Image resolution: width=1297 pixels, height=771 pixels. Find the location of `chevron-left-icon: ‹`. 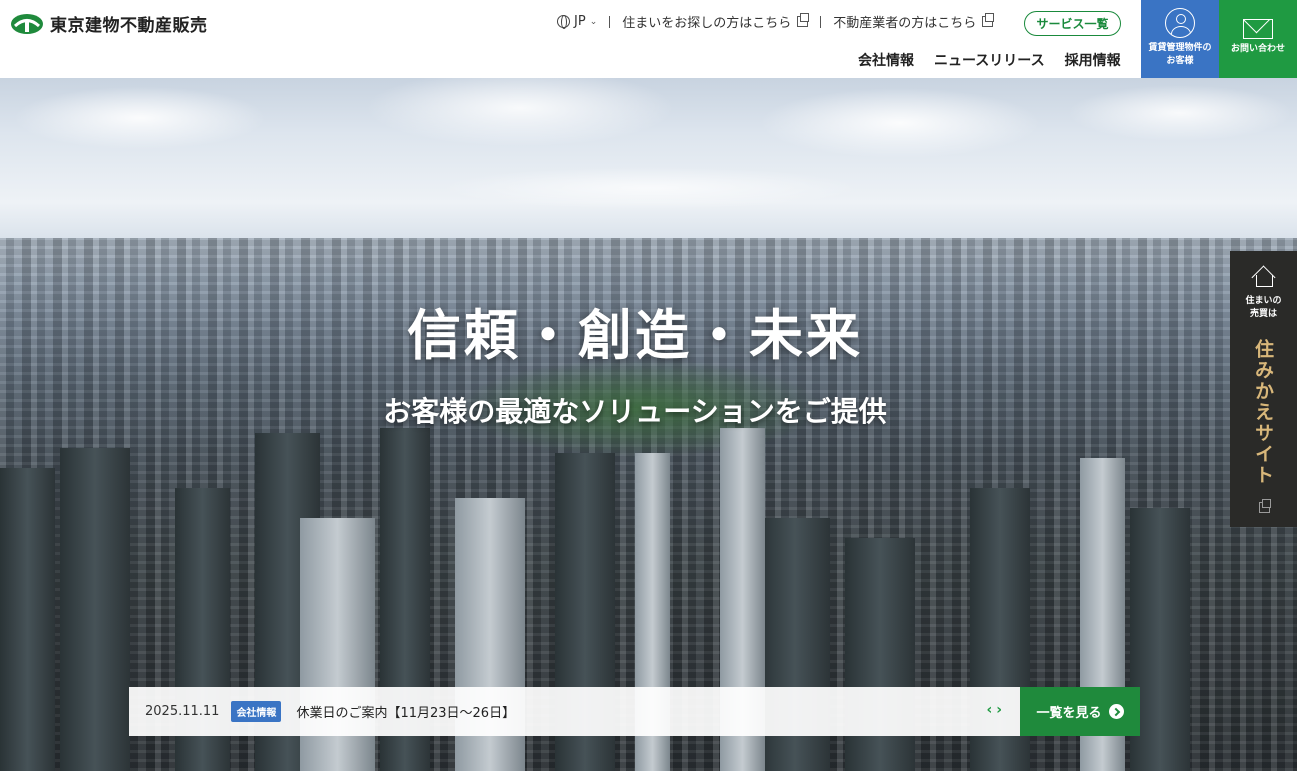

chevron-left-icon: ‹ is located at coordinates (989, 710).